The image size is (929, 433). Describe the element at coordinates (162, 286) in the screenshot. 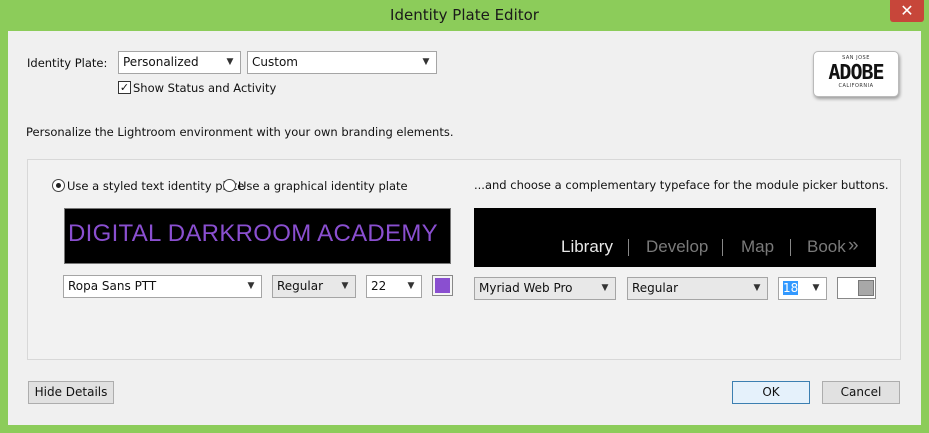

I see `identity-font-select: Ropa Sans PTT ▼` at that location.